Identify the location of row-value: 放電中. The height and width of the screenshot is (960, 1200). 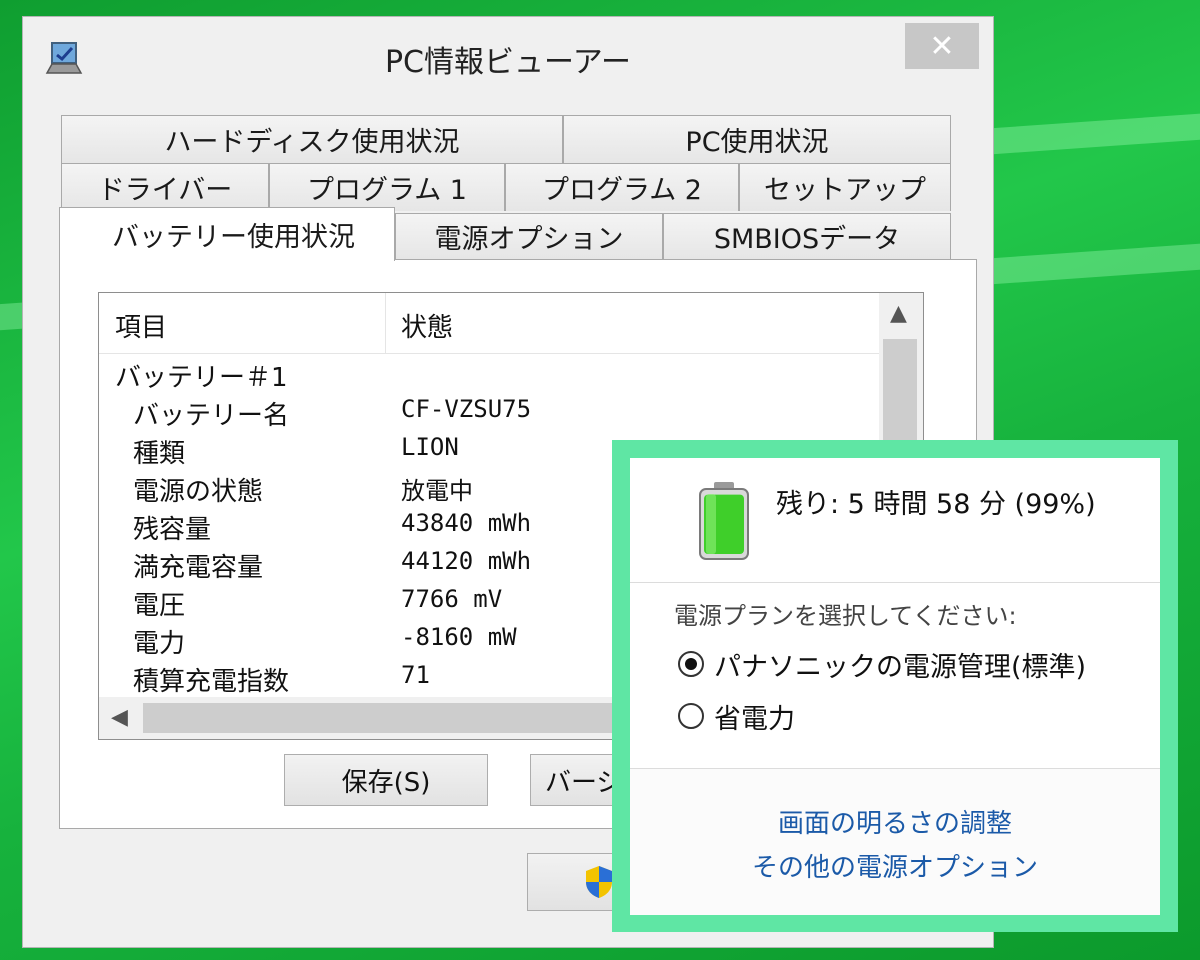
(437, 491).